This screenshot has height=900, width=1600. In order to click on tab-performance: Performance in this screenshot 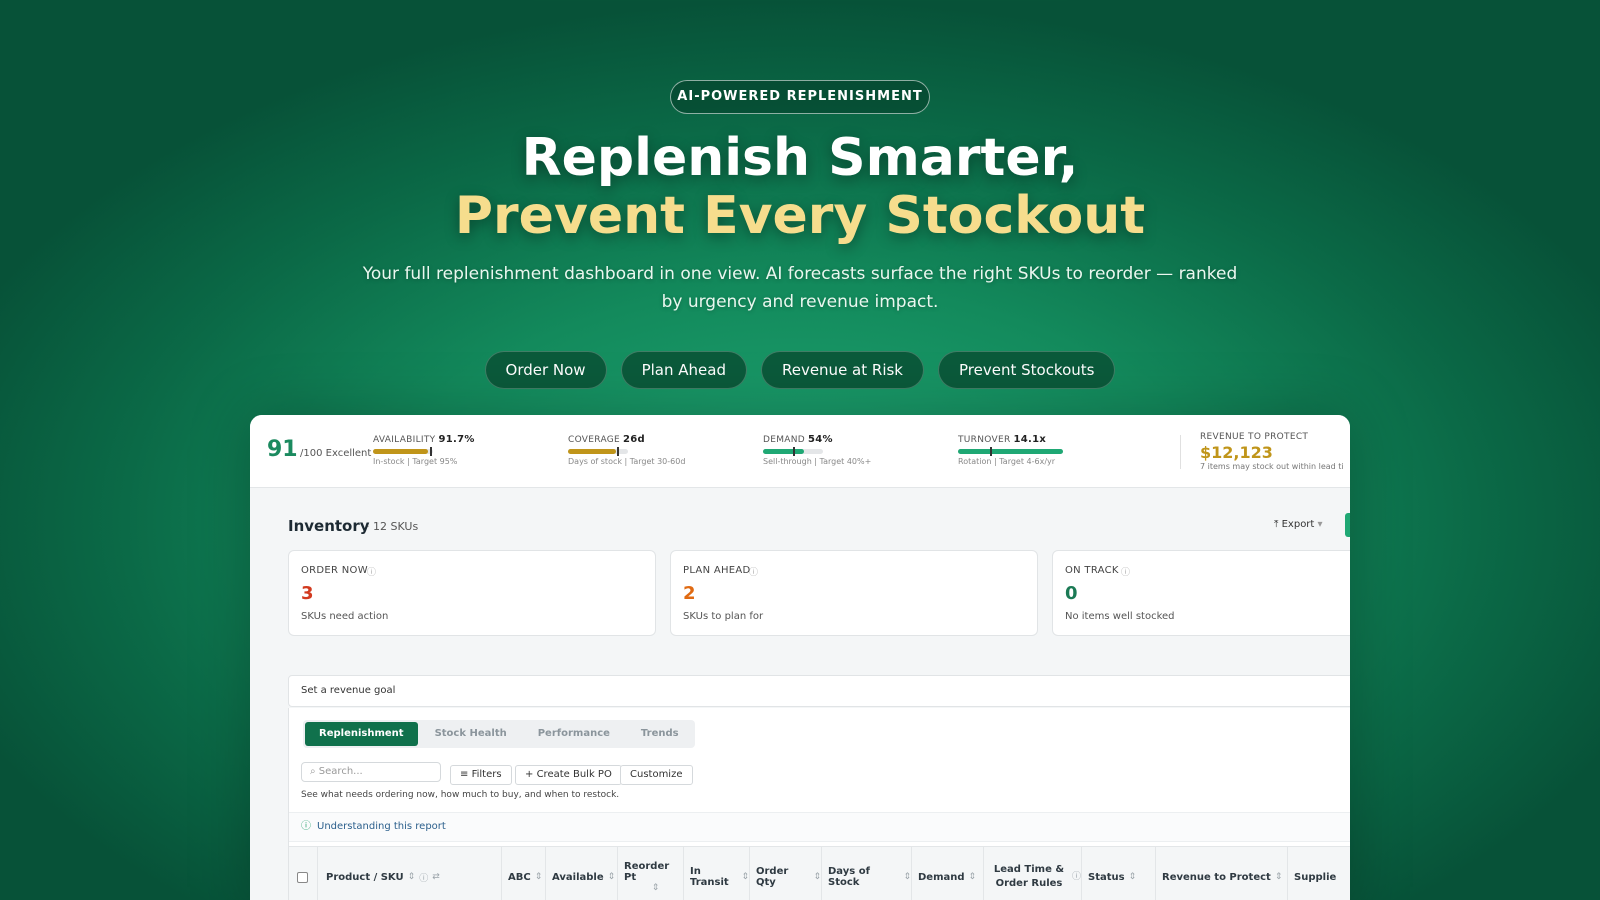, I will do `click(574, 734)`.